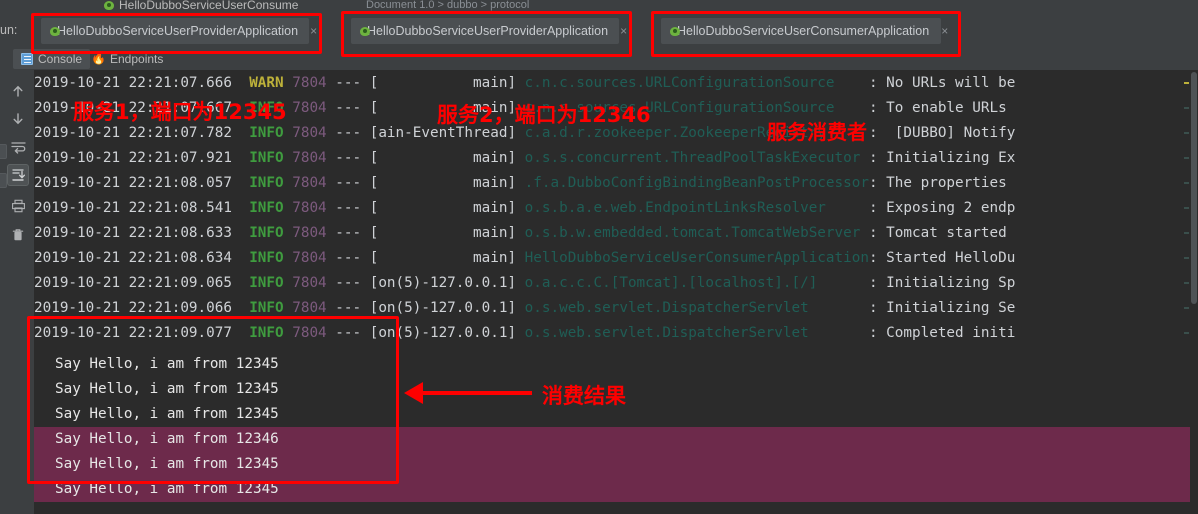  What do you see at coordinates (142, 208) in the screenshot?
I see `log-timestamp: 2019-10-21 22:21:08.541` at bounding box center [142, 208].